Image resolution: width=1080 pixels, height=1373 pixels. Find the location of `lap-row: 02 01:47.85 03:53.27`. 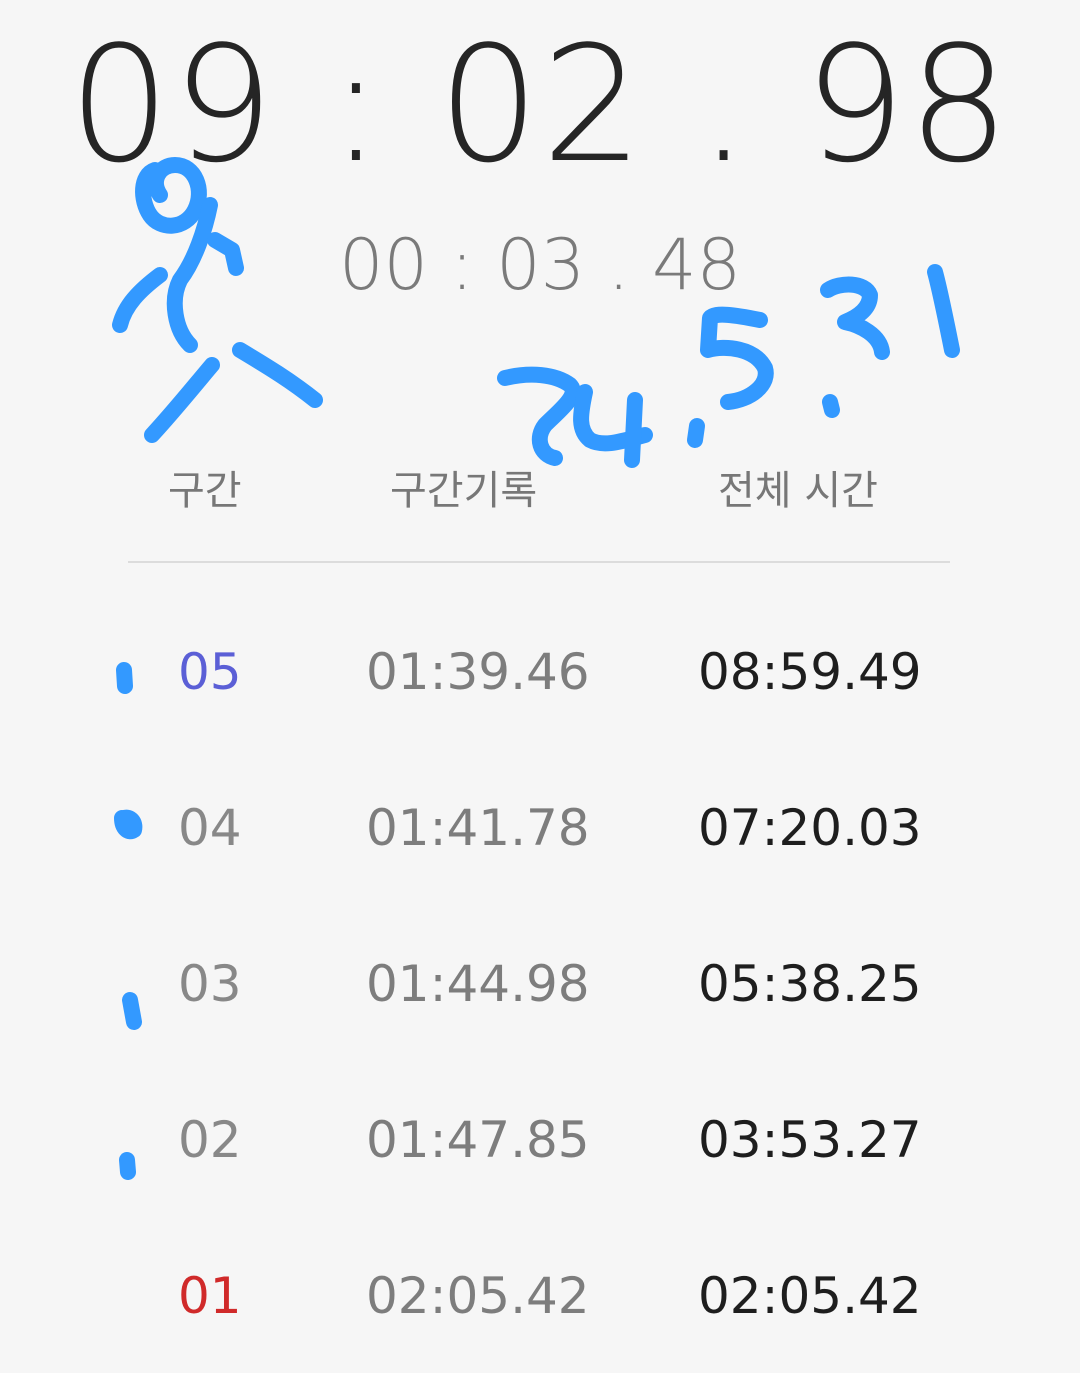

lap-row: 02 01:47.85 03:53.27 is located at coordinates (540, 1140).